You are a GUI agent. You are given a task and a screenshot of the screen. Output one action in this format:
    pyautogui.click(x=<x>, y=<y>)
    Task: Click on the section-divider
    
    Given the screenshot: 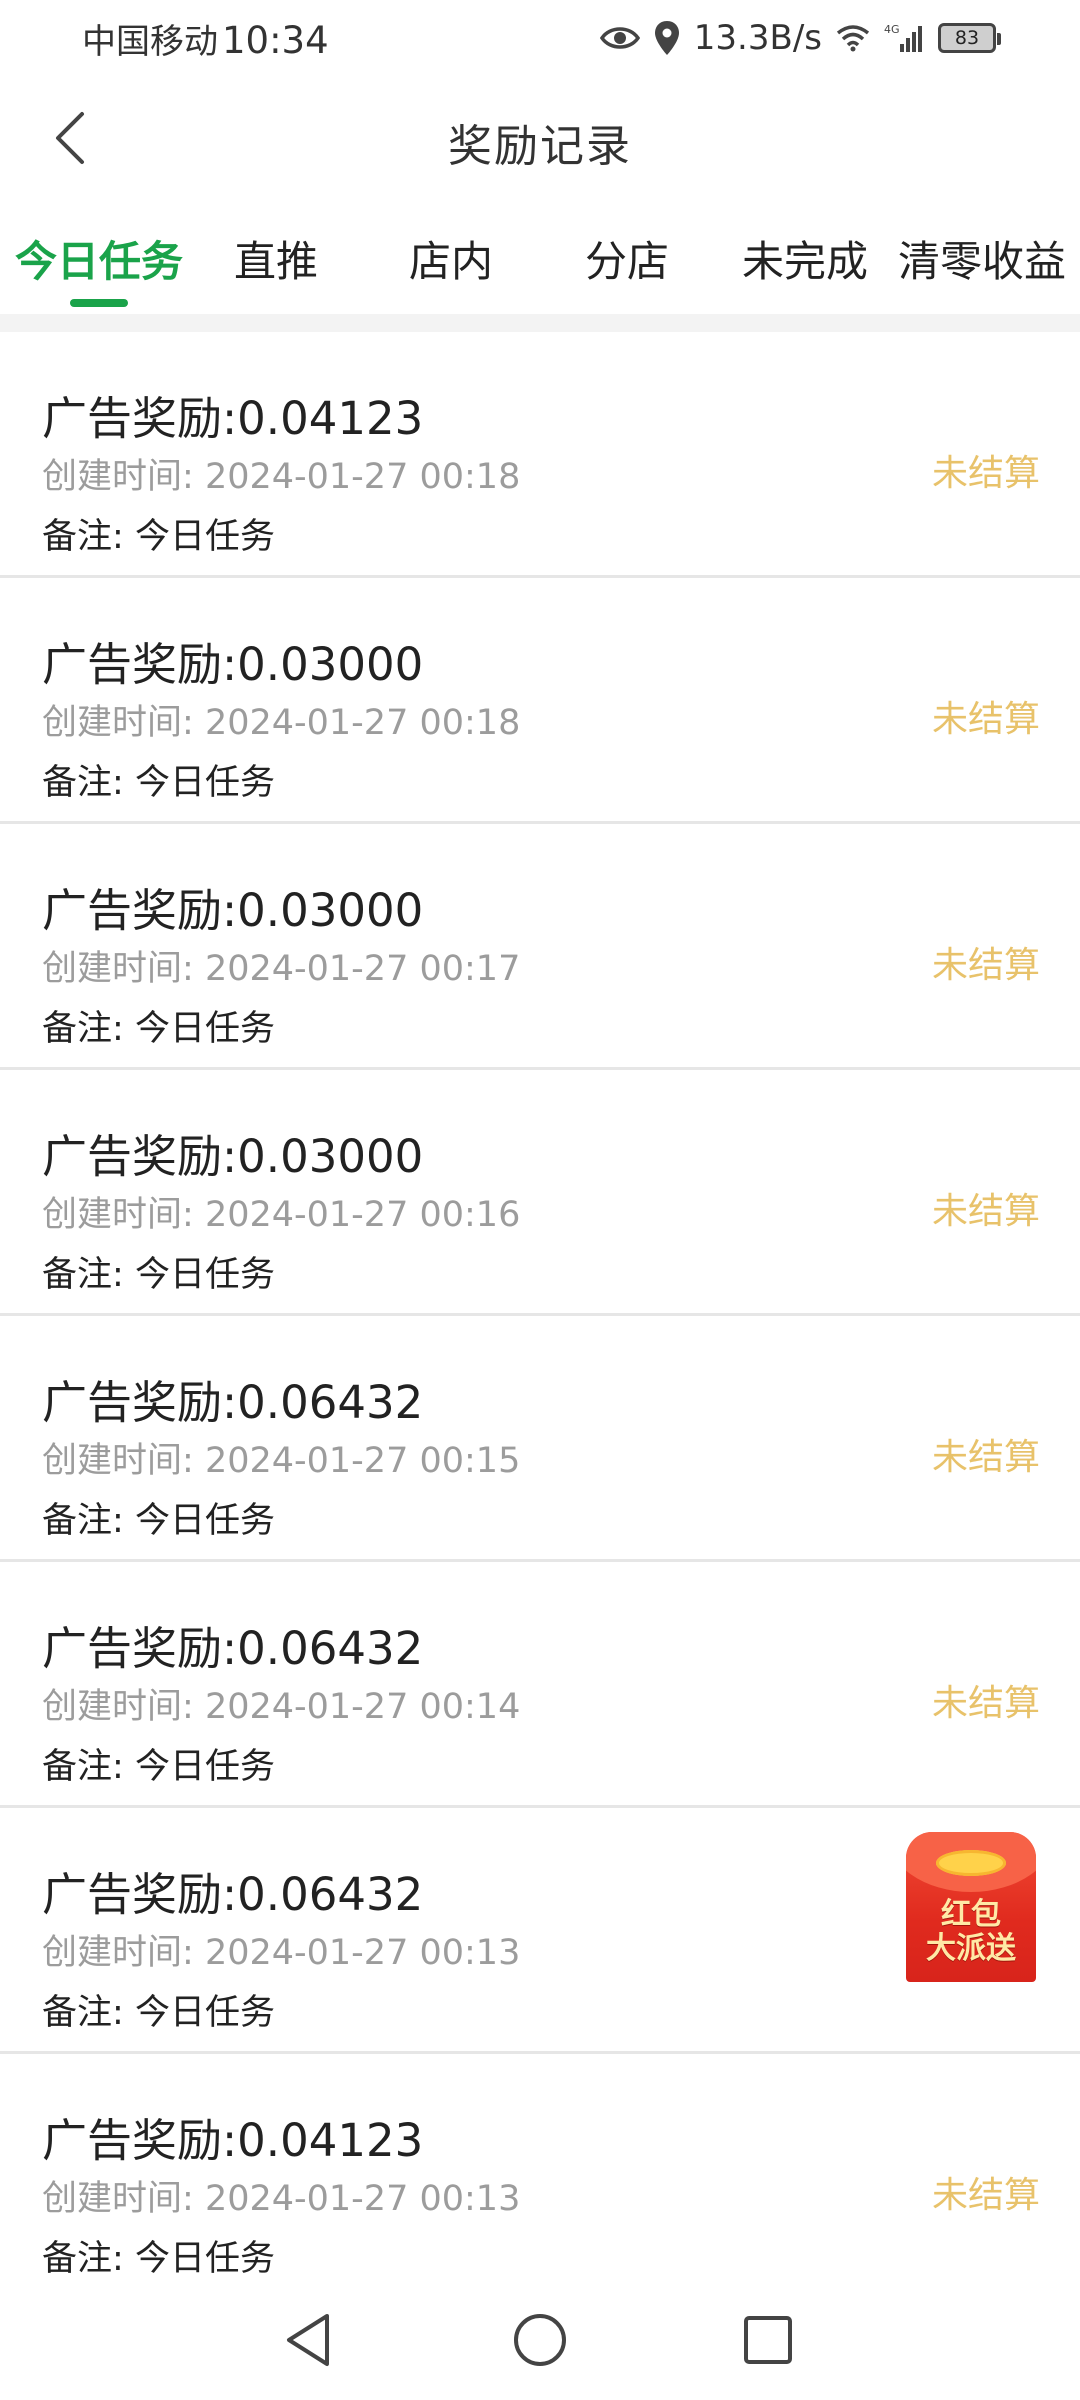 What is the action you would take?
    pyautogui.click(x=540, y=323)
    